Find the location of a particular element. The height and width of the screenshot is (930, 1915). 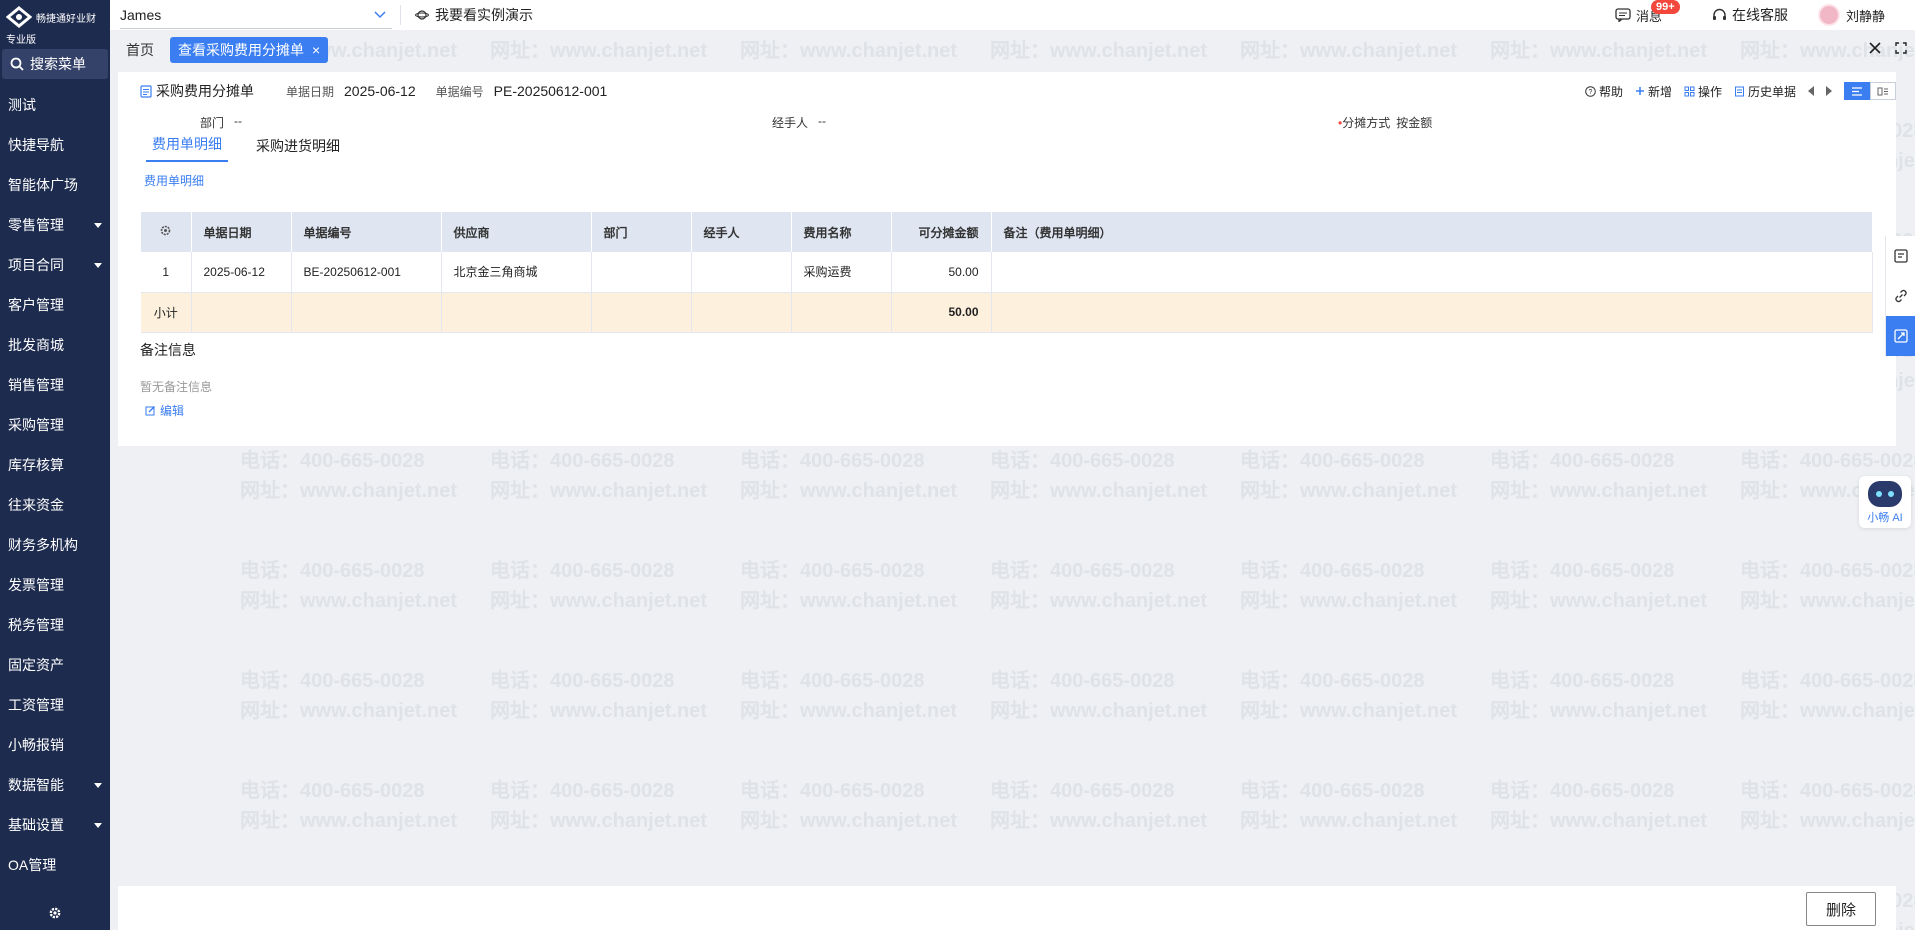

col-header-dept: 部门 is located at coordinates (641, 232).